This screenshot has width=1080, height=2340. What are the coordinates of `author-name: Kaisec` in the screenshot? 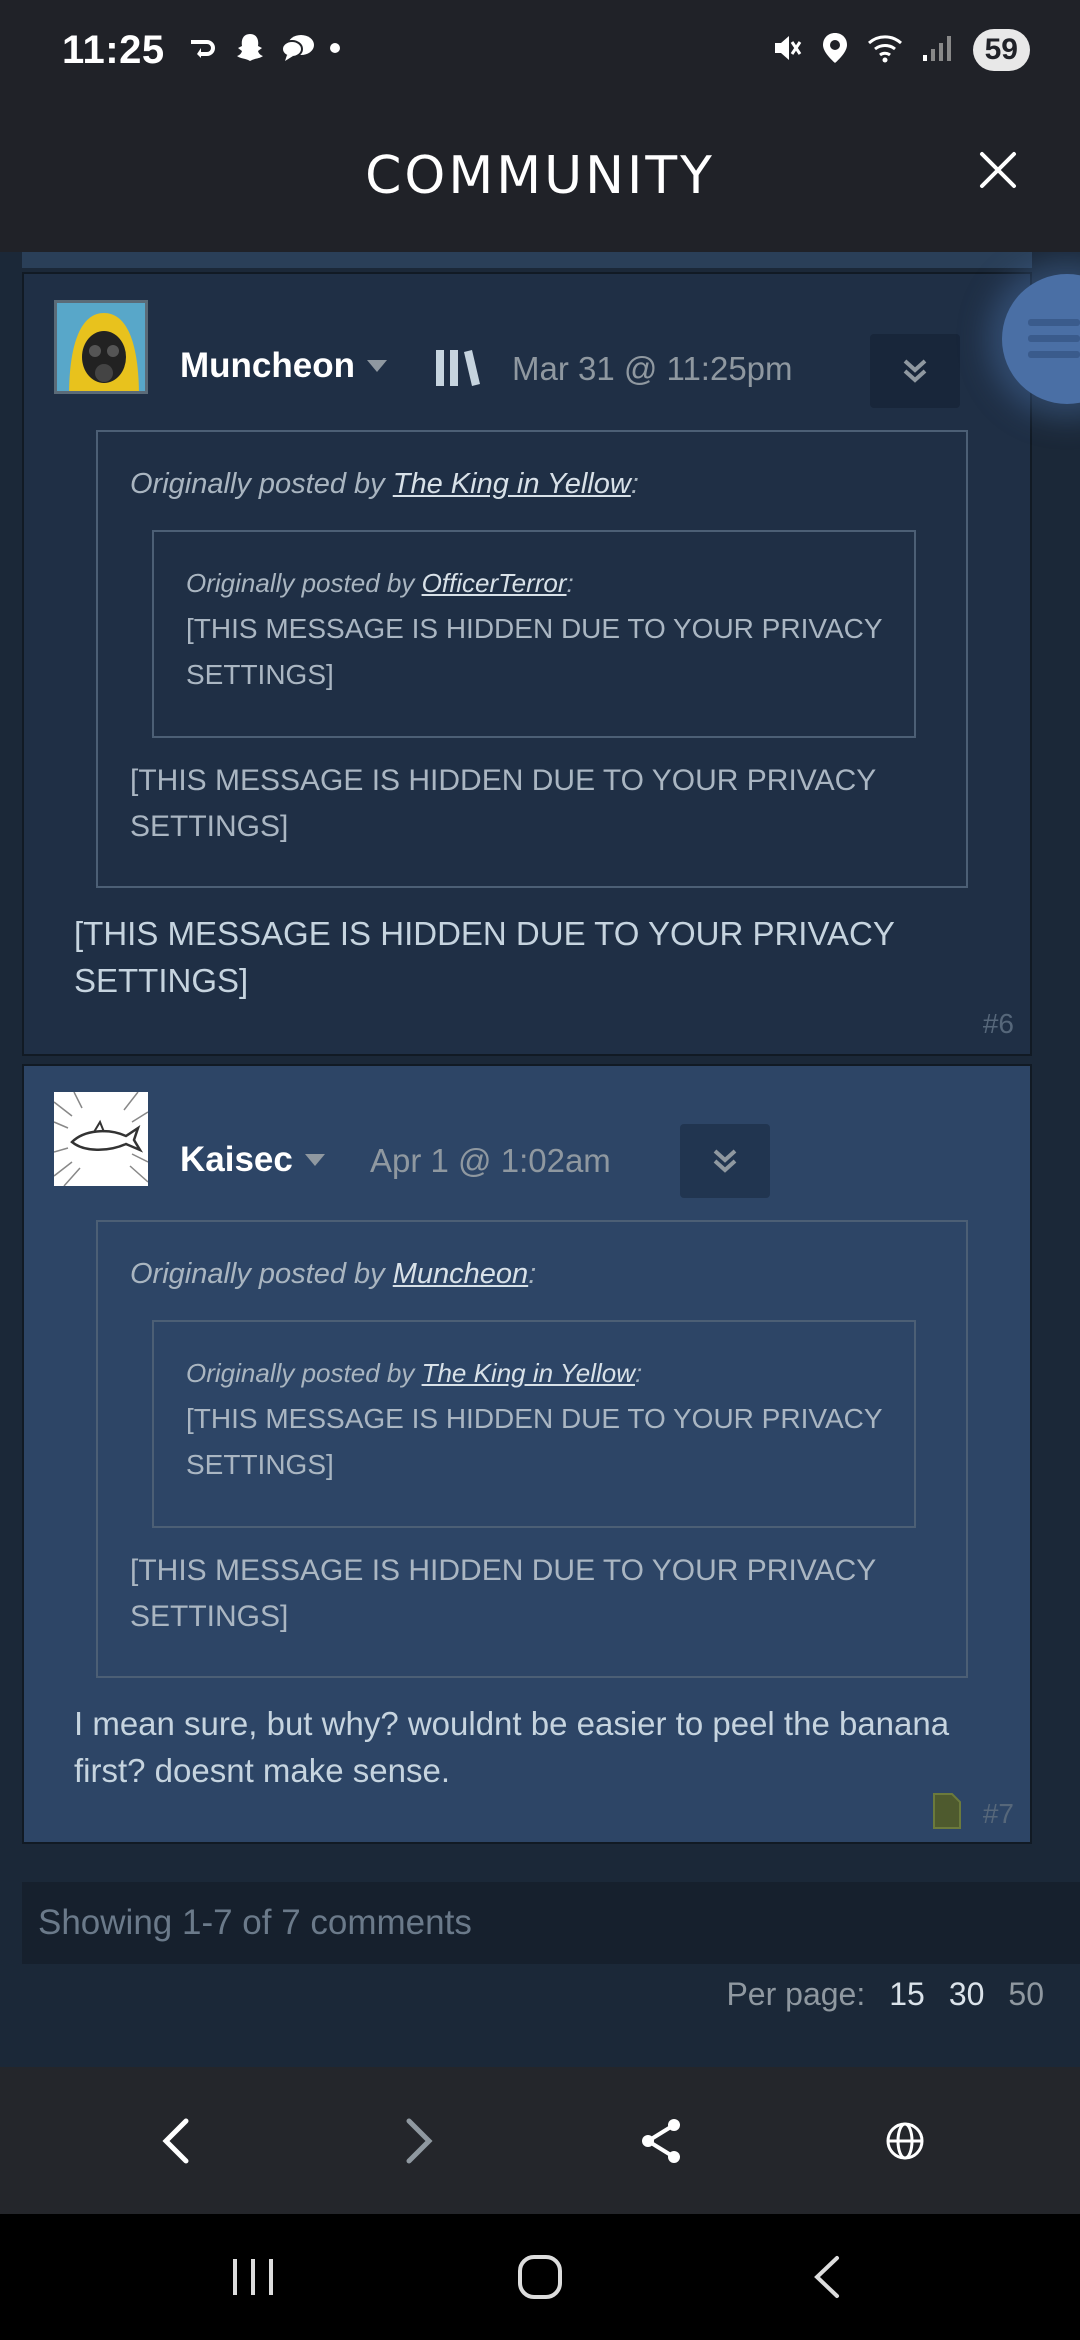 It's located at (252, 1160).